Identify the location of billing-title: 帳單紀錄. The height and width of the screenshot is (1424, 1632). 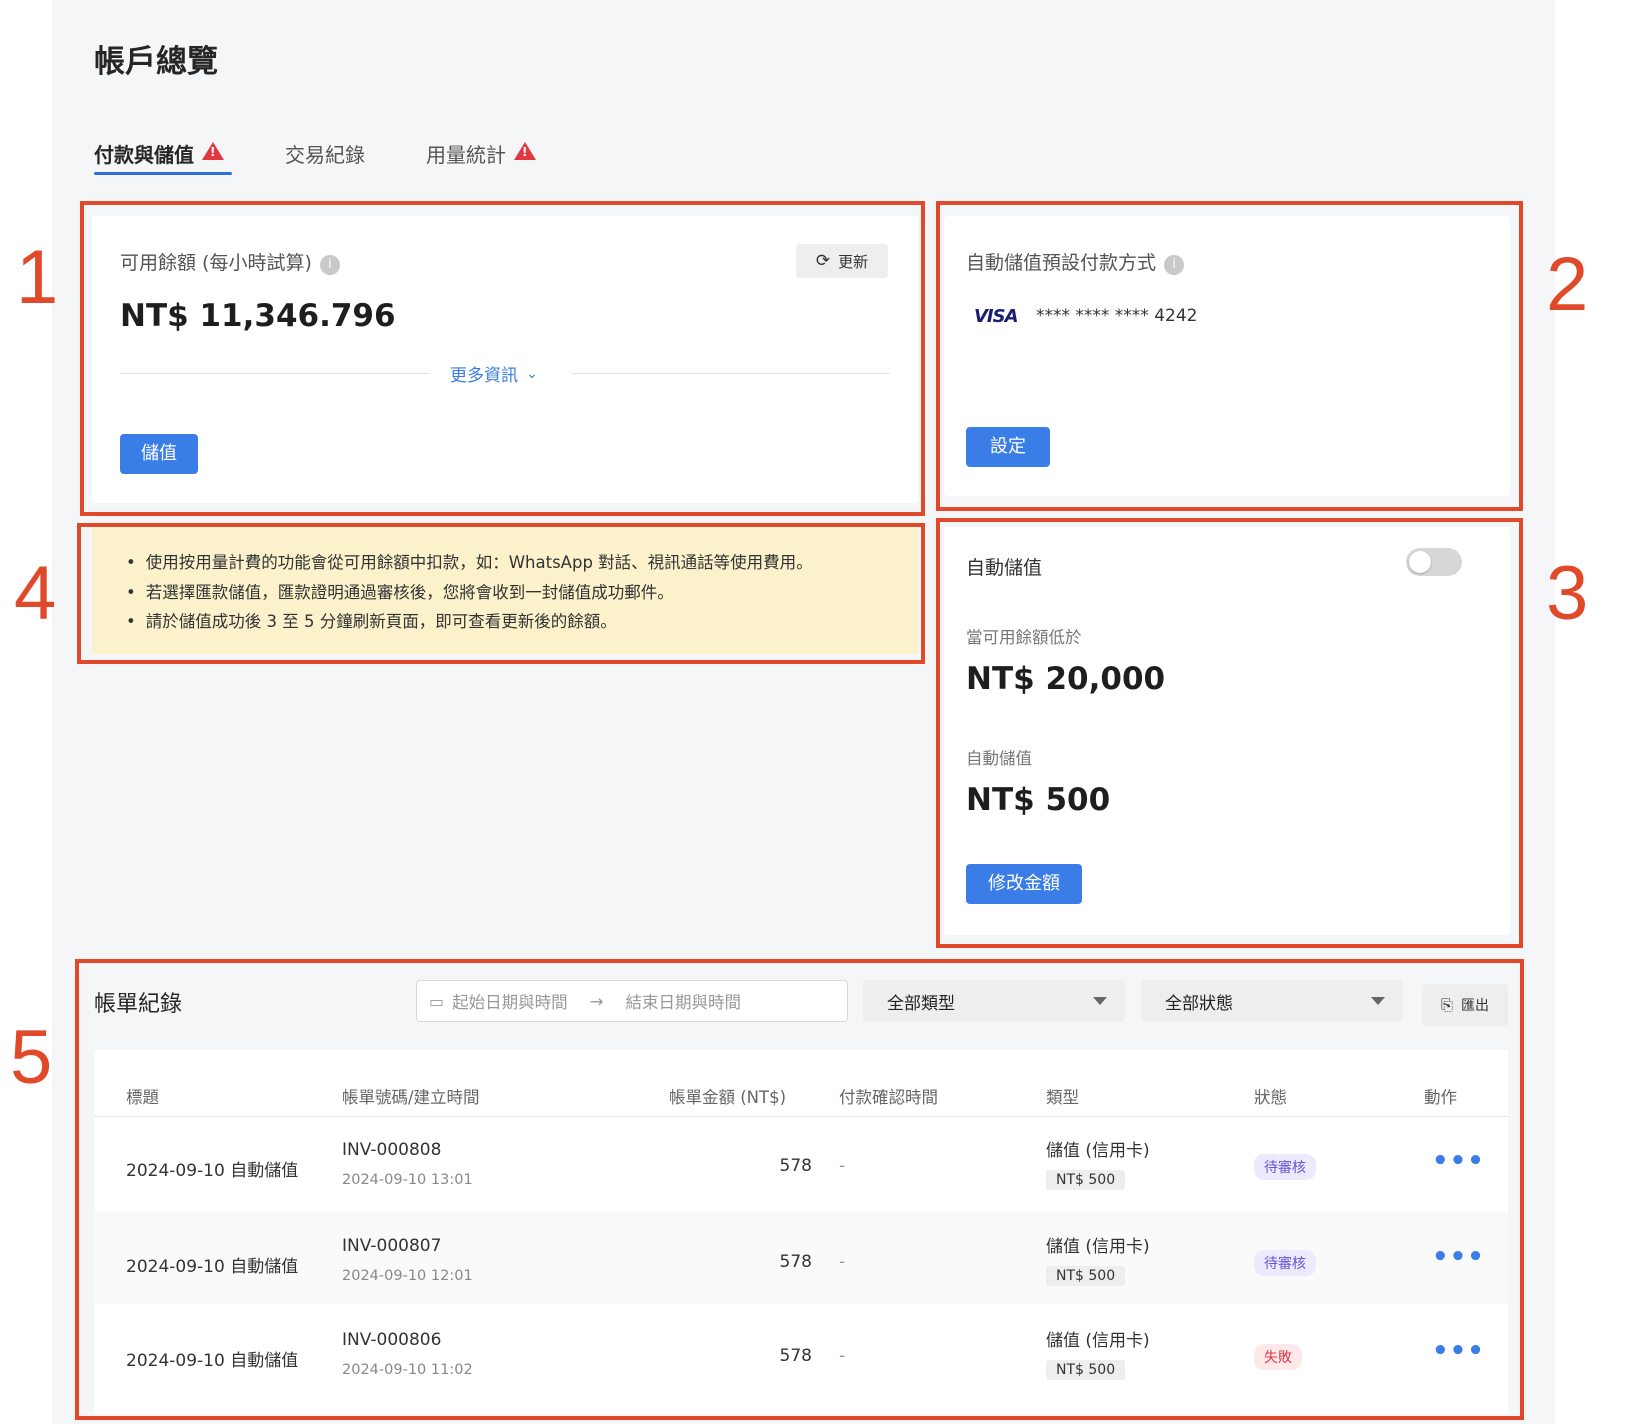
(138, 1004).